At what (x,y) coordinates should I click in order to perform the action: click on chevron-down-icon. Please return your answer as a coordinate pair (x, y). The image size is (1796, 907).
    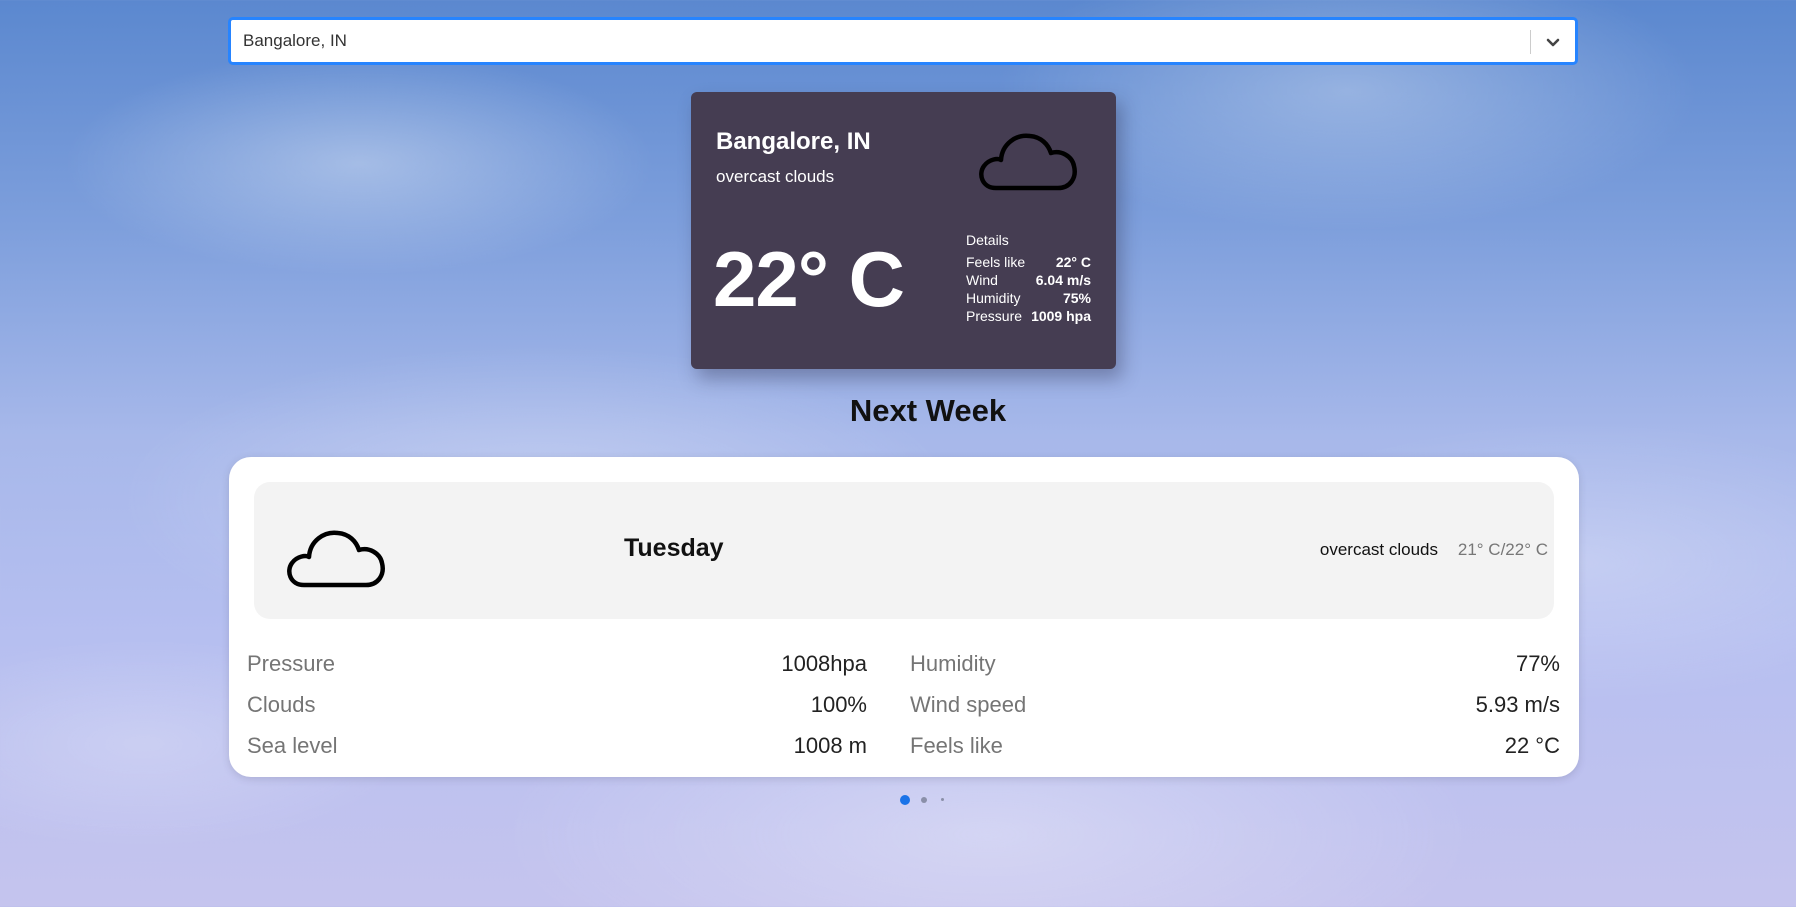
    Looking at the image, I should click on (1553, 42).